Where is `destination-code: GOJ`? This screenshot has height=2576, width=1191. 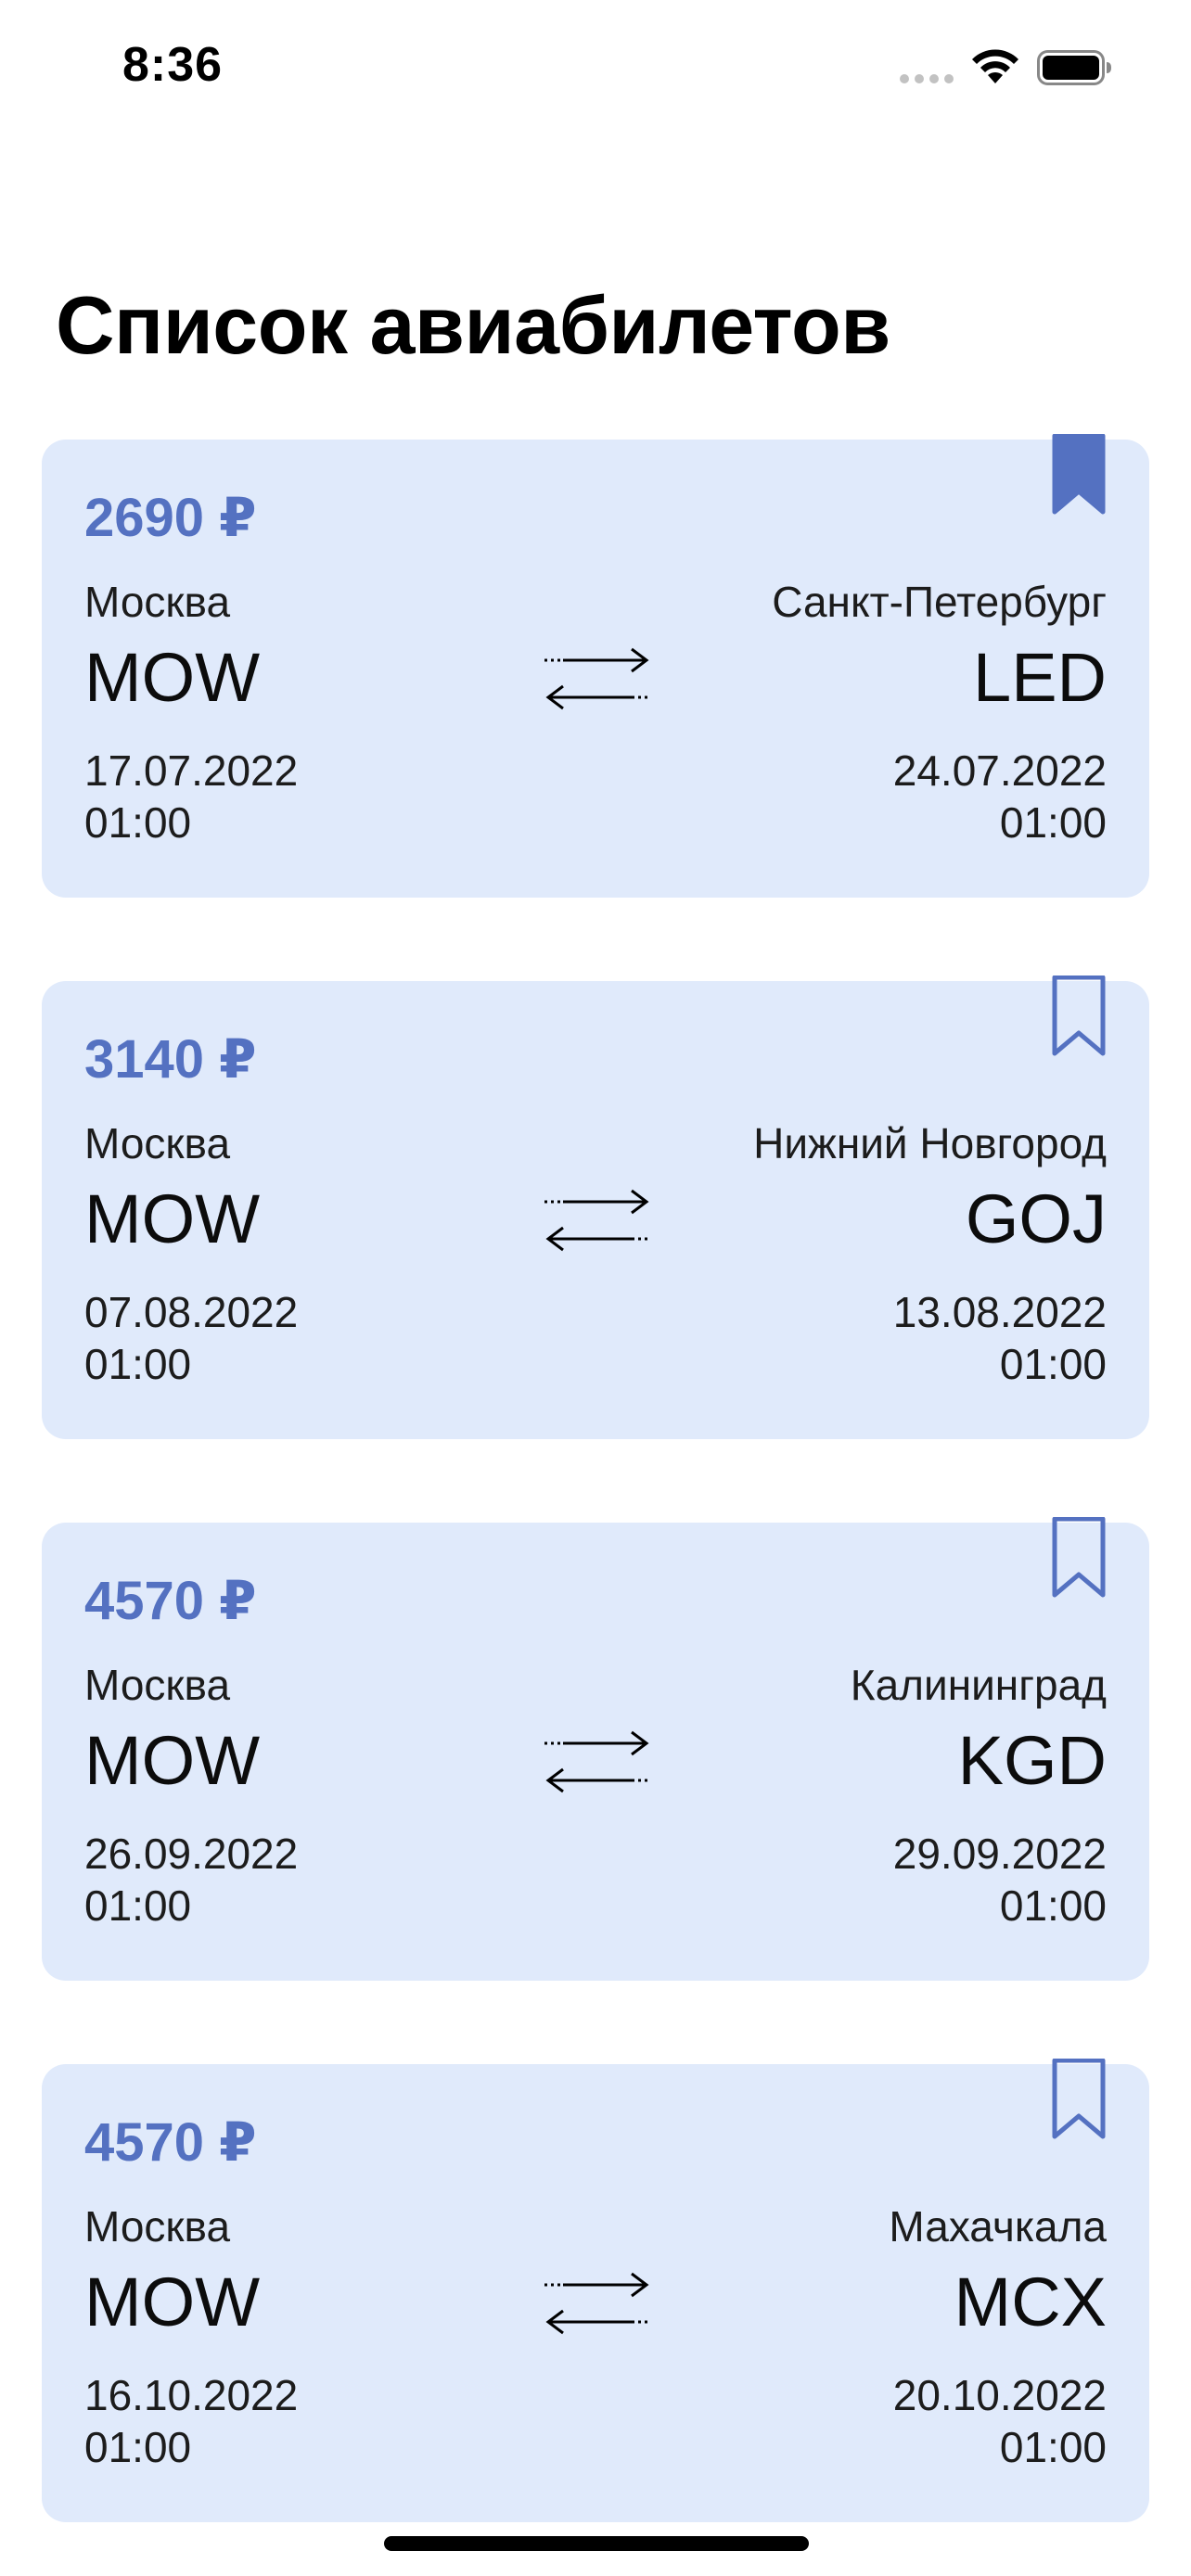 destination-code: GOJ is located at coordinates (1036, 1218).